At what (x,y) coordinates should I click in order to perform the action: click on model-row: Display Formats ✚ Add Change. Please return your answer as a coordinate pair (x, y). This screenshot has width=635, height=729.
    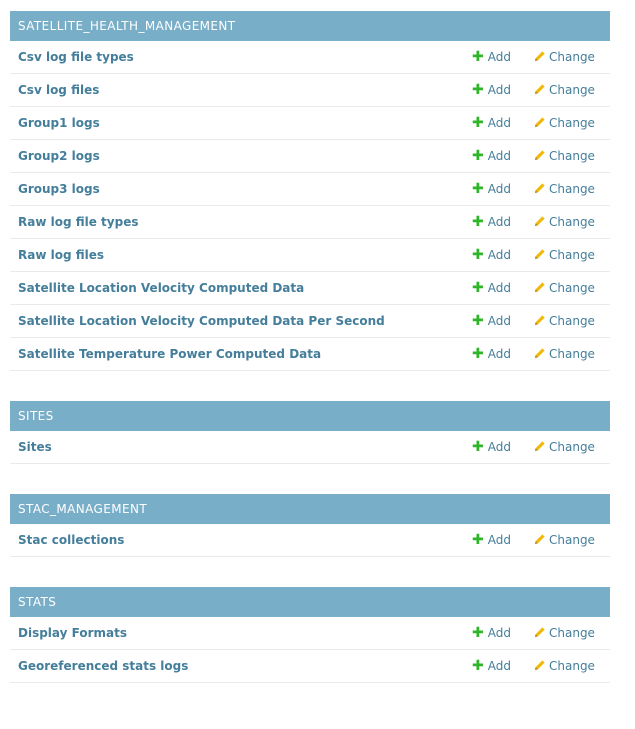
    Looking at the image, I should click on (310, 633).